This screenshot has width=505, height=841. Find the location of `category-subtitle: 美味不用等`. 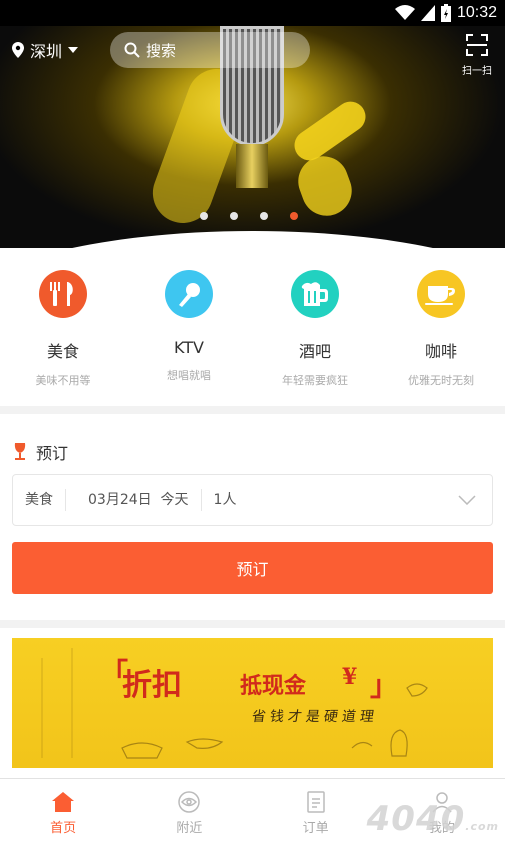

category-subtitle: 美味不用等 is located at coordinates (63, 380).